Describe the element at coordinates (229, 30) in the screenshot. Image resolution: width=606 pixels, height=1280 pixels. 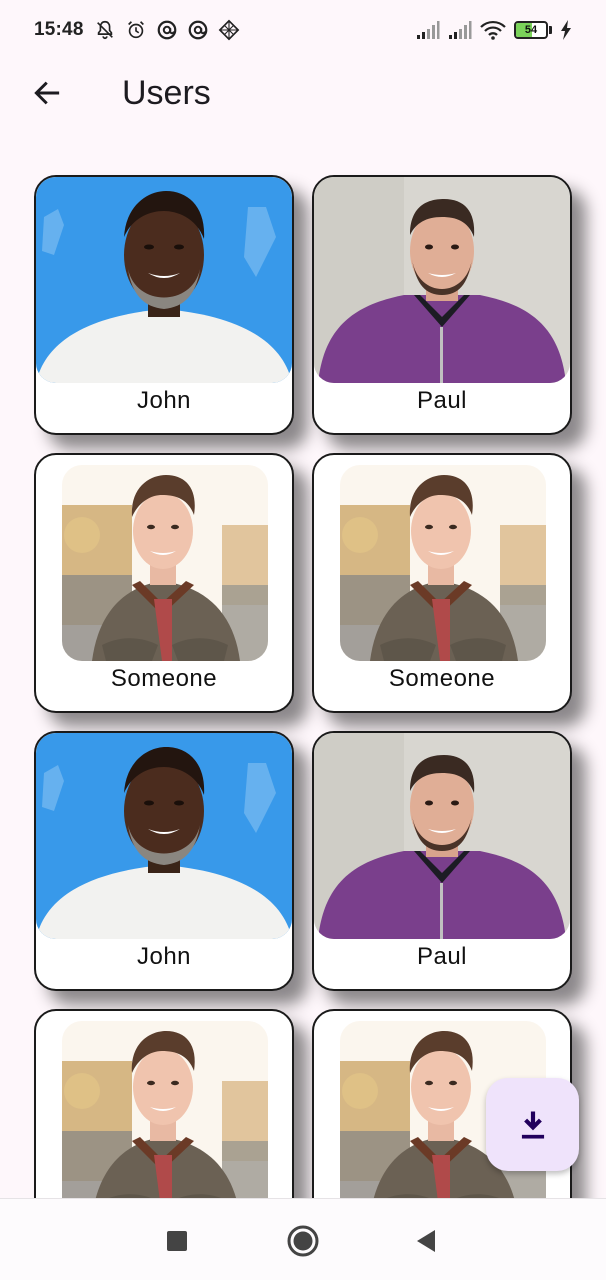
I see `diamond-grid-icon` at that location.